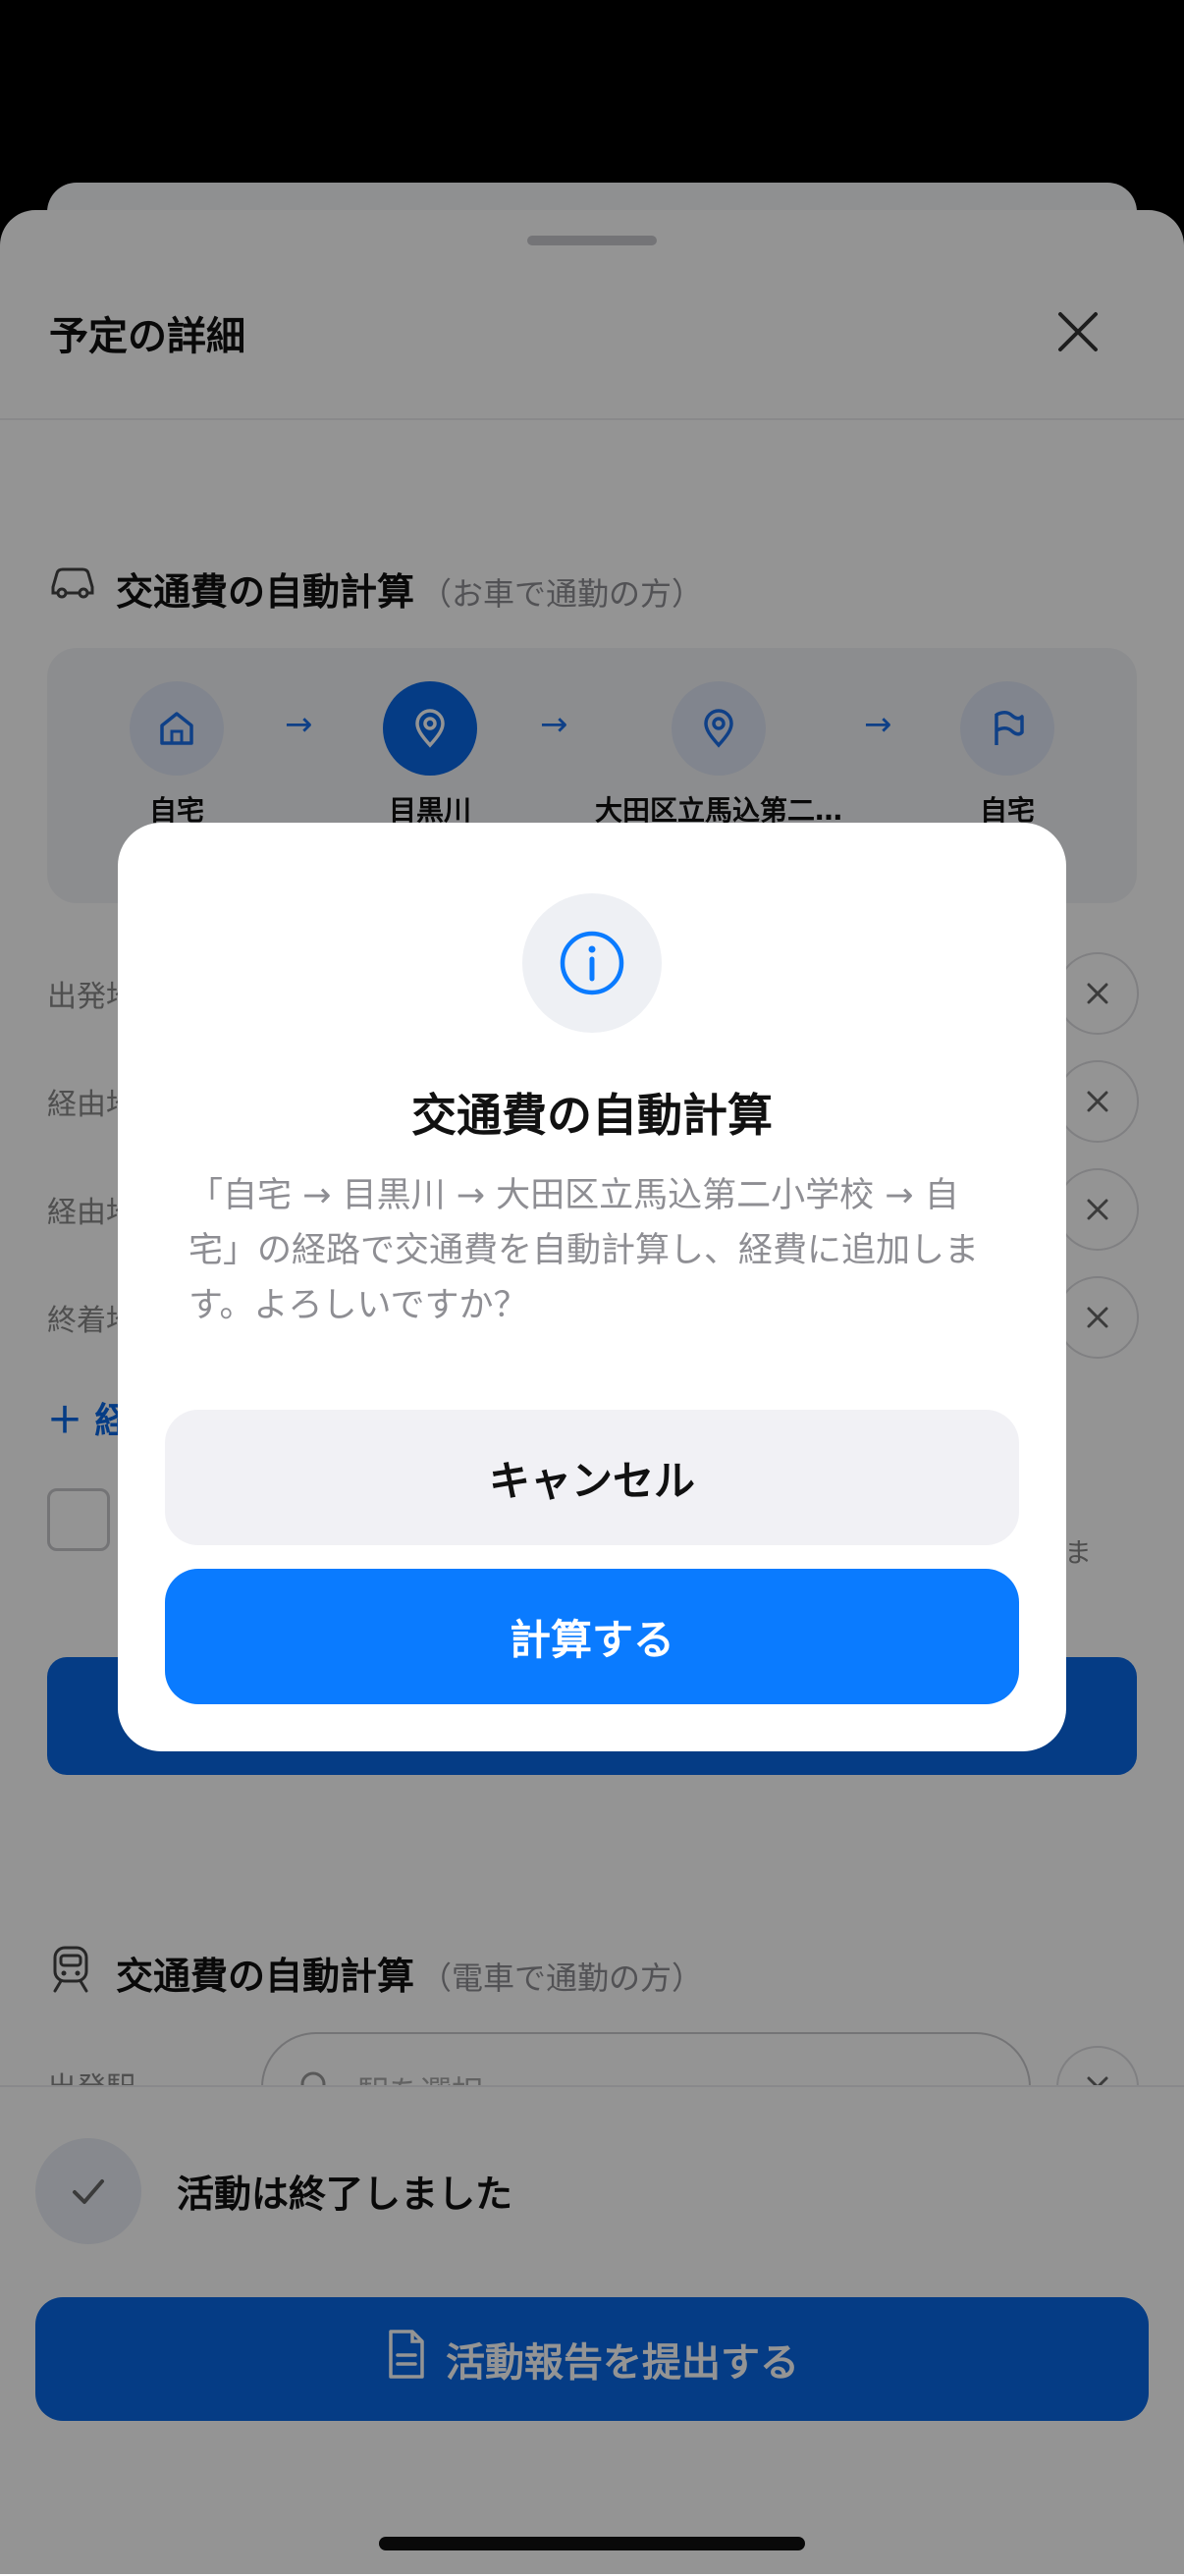 This screenshot has width=1184, height=2576. I want to click on info-icon, so click(592, 963).